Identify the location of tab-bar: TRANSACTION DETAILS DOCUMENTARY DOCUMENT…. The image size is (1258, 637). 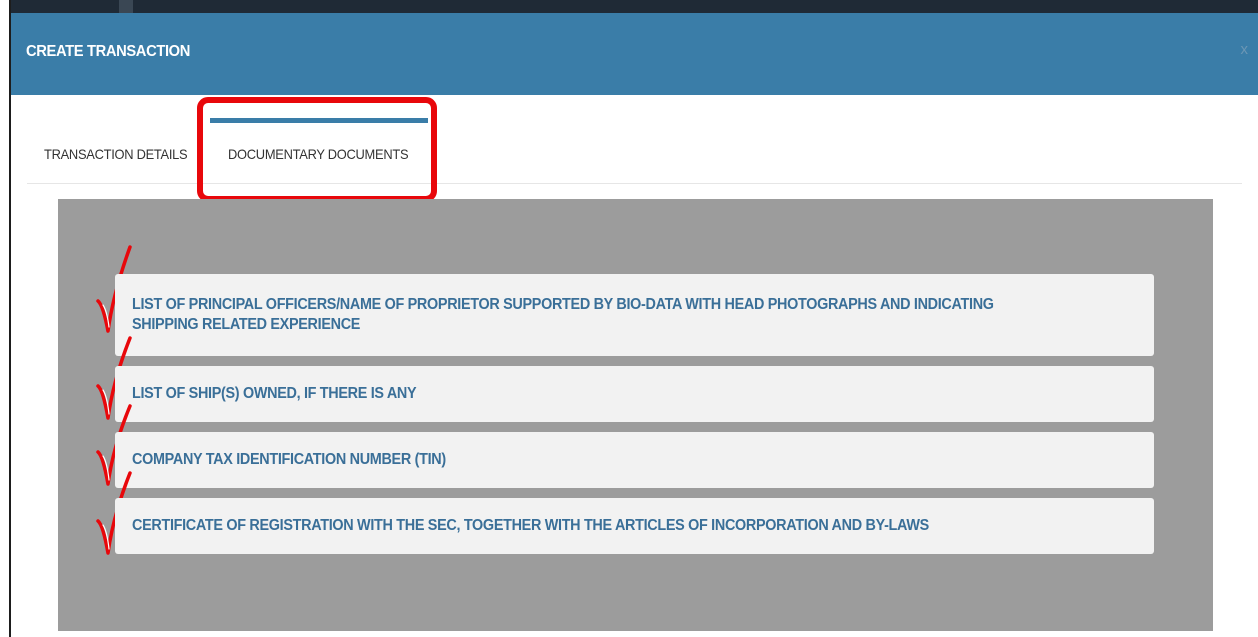
(634, 139).